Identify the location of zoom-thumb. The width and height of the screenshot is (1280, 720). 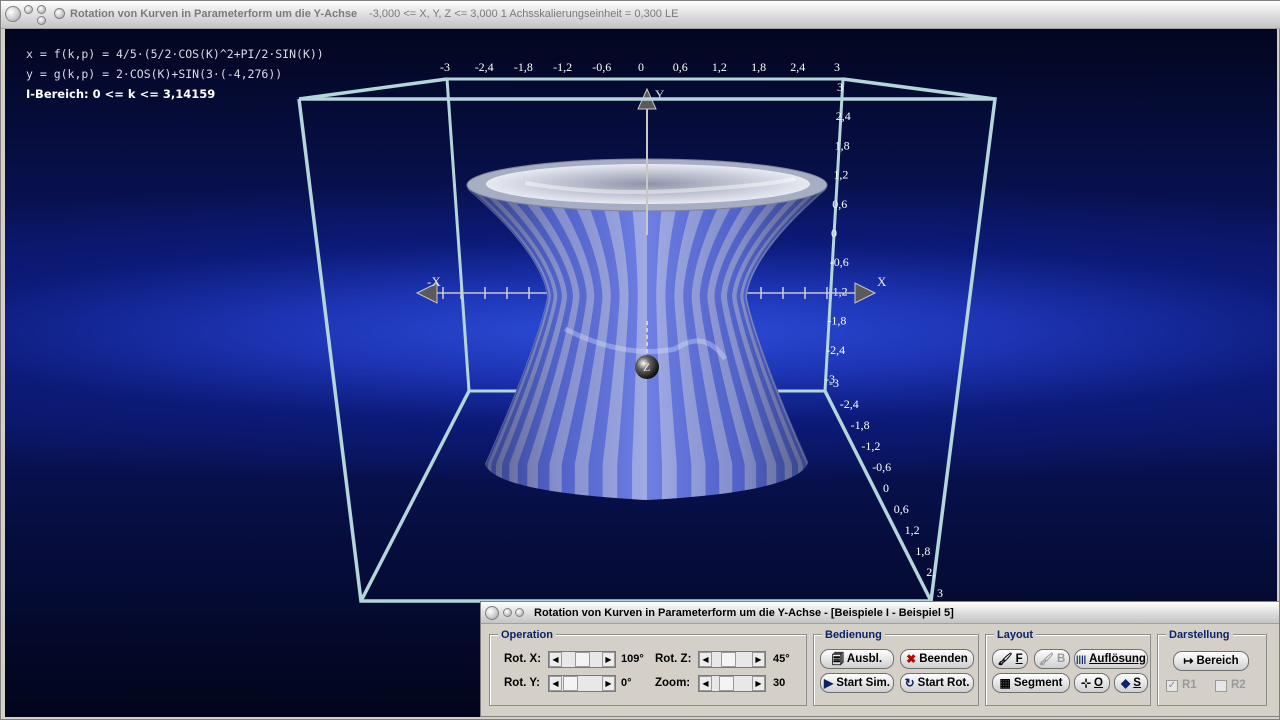
(726, 683).